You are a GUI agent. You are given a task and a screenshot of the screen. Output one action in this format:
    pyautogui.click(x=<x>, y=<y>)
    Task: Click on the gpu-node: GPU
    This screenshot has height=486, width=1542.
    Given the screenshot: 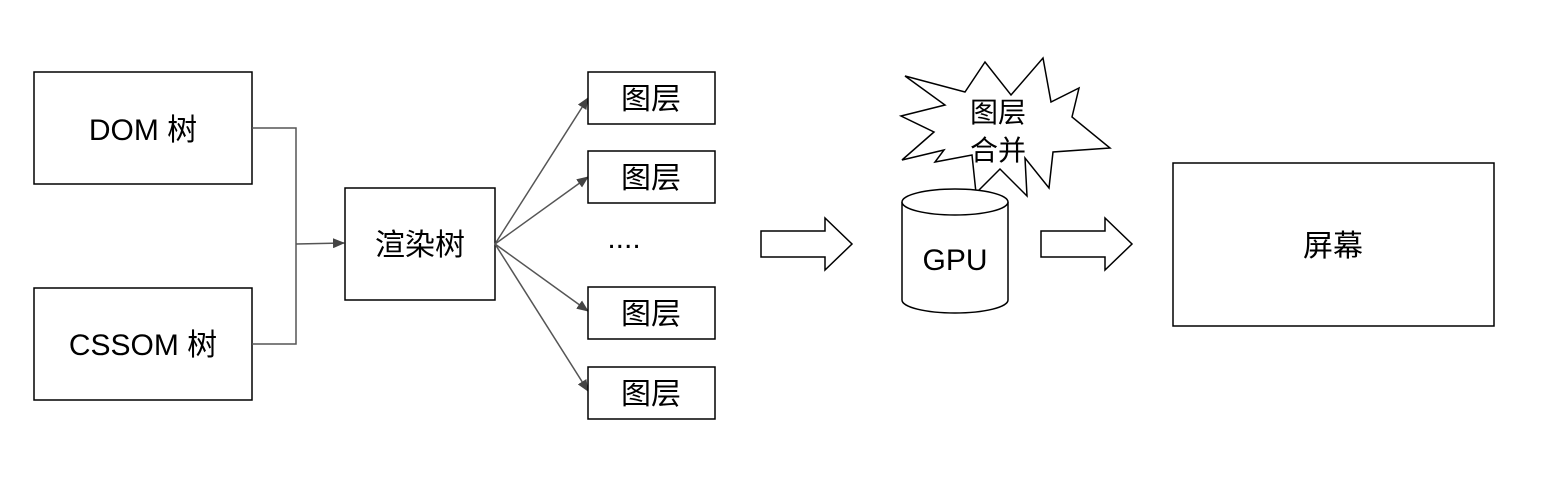 What is the action you would take?
    pyautogui.click(x=955, y=251)
    